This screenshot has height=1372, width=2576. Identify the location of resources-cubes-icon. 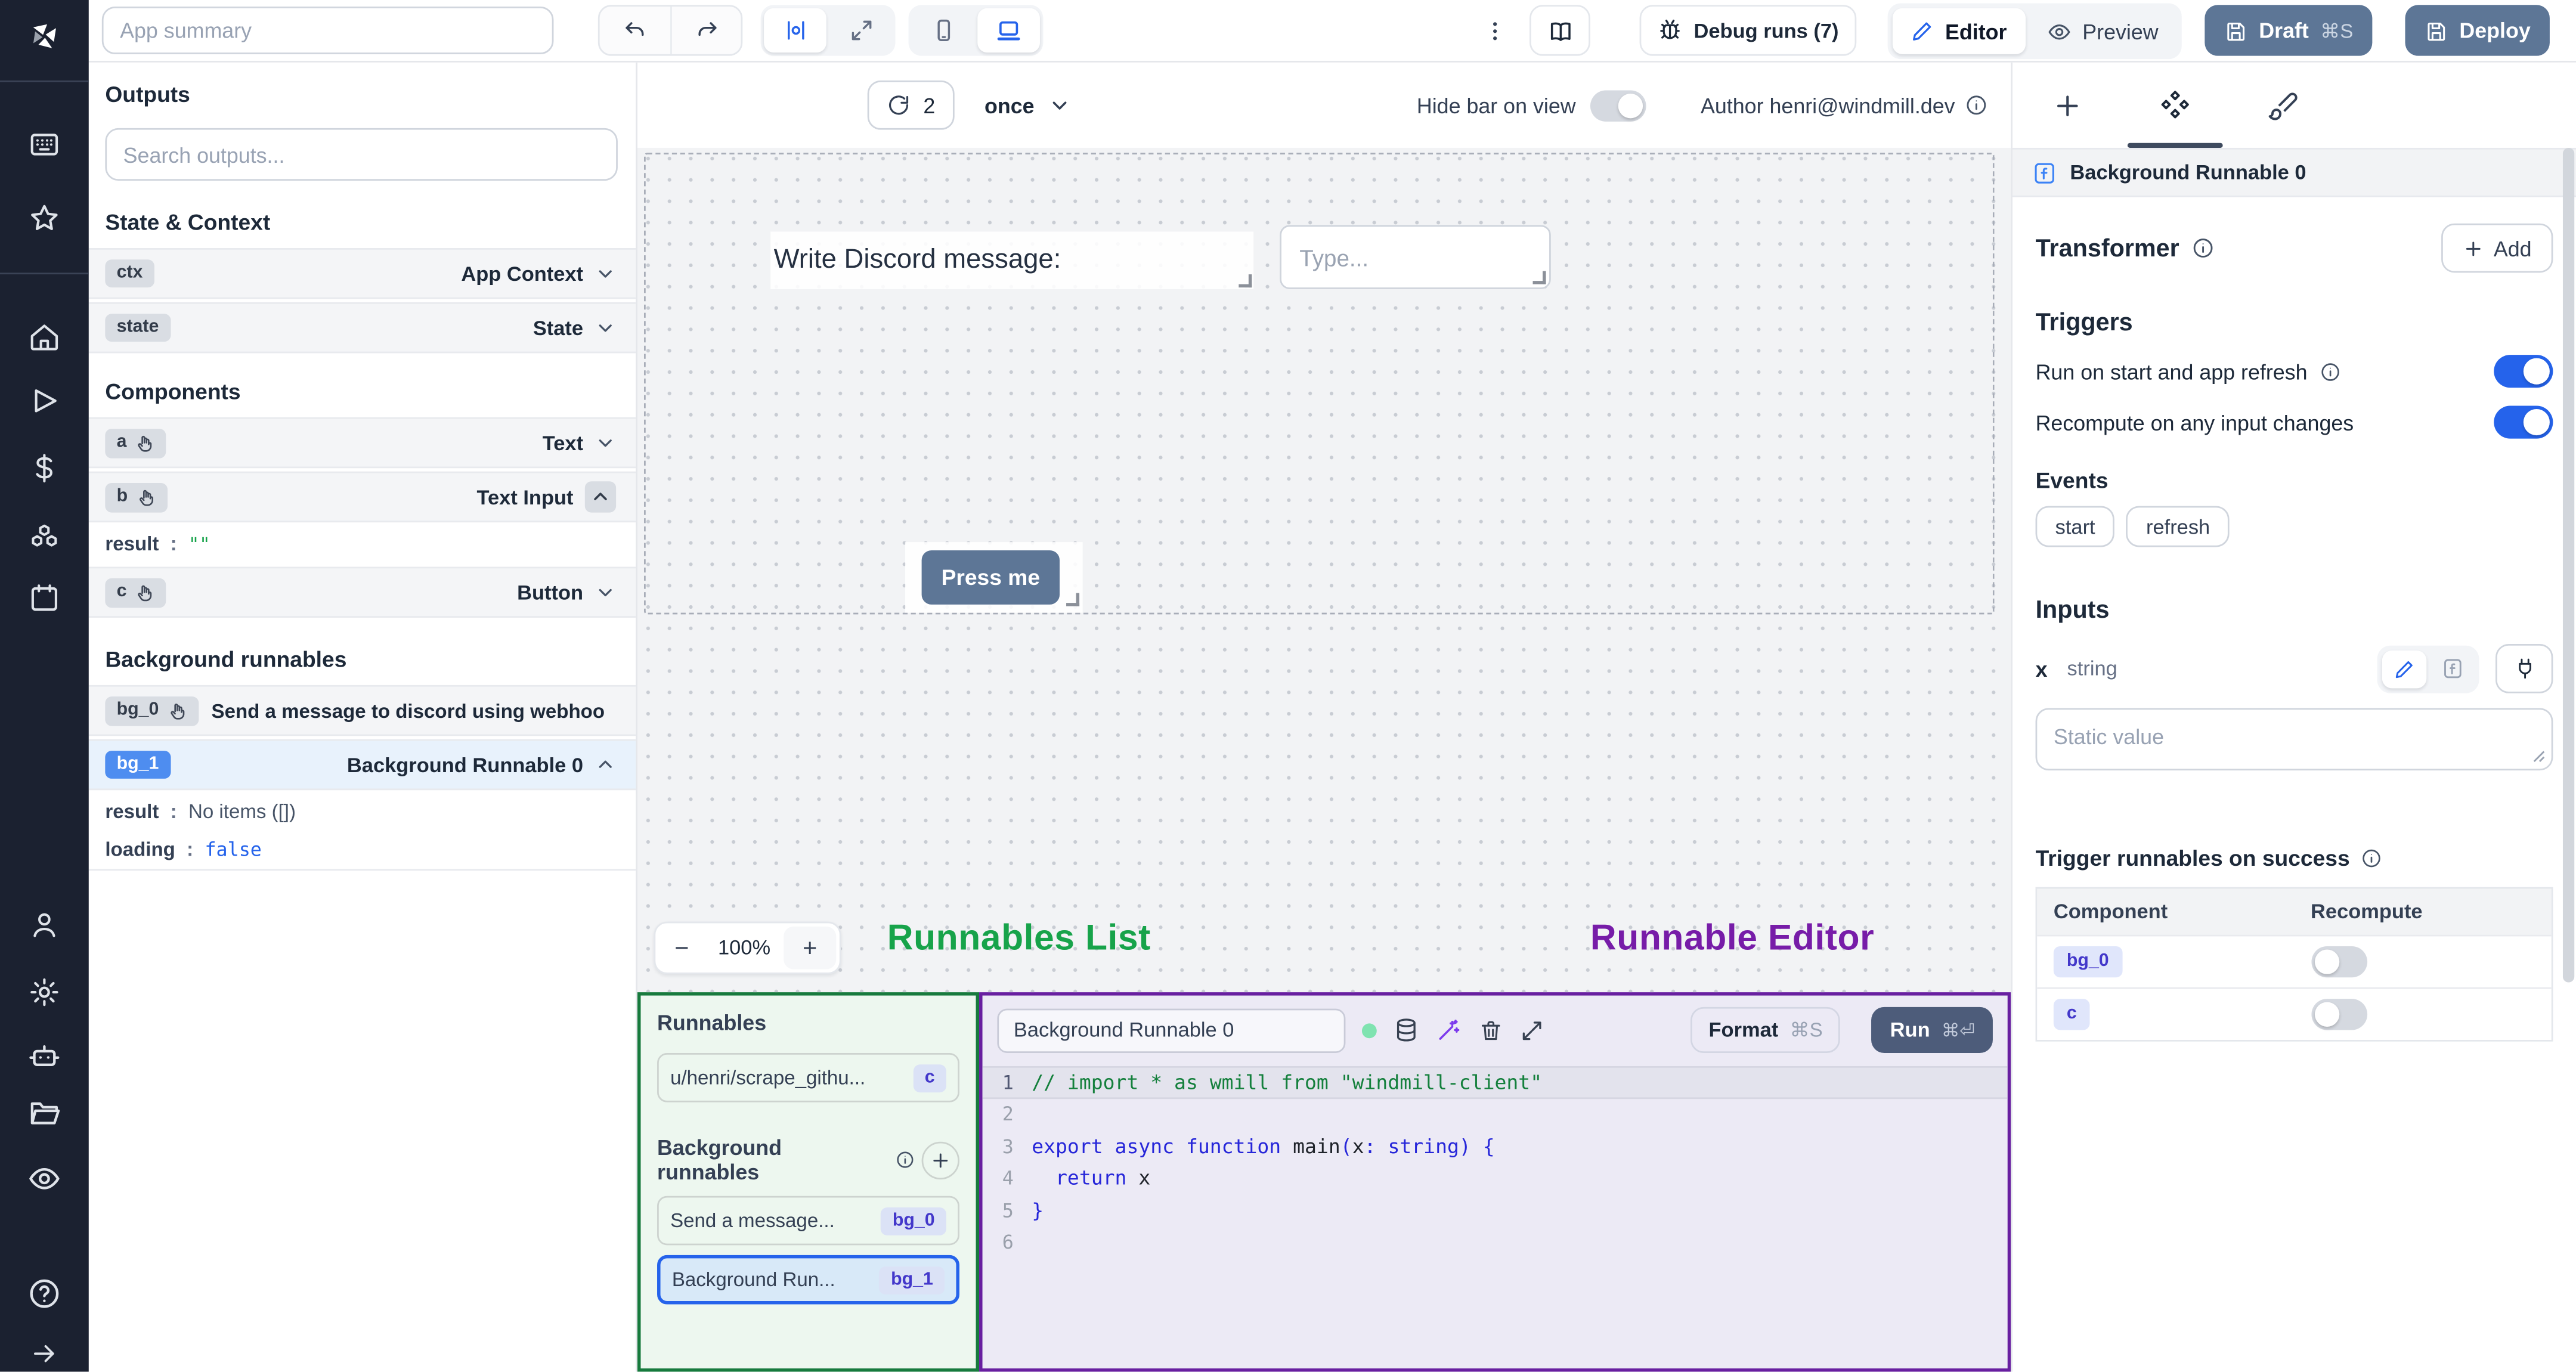
(44, 536).